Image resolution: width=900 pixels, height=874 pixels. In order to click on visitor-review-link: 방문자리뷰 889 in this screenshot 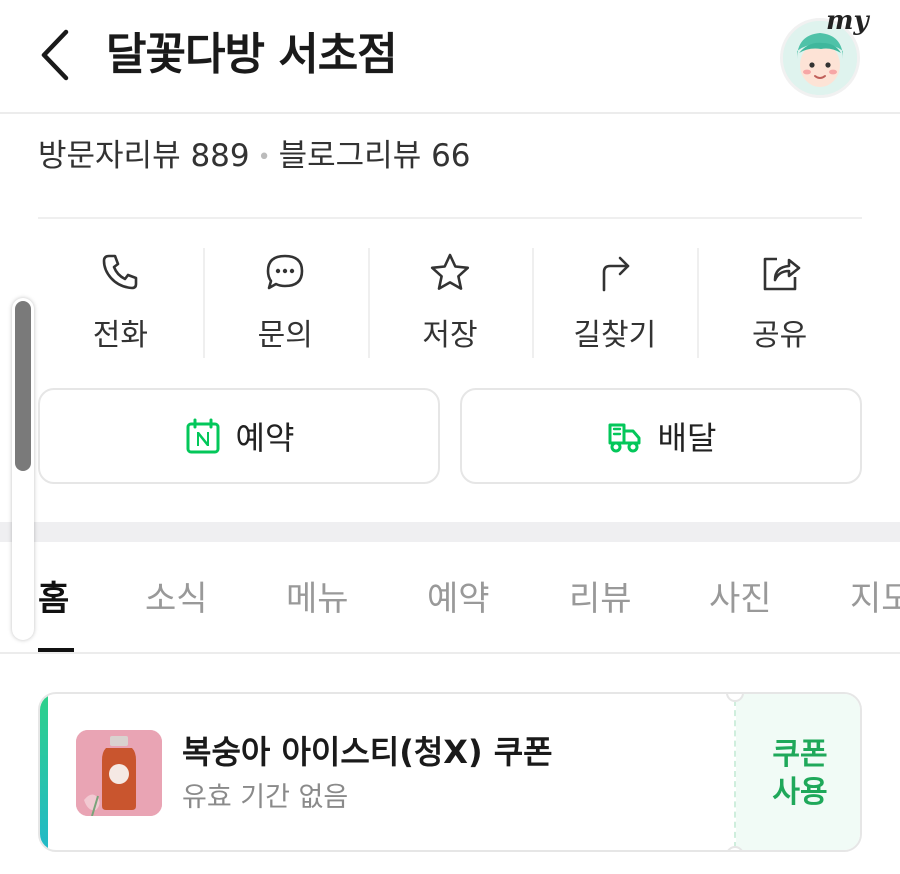, I will do `click(144, 156)`.